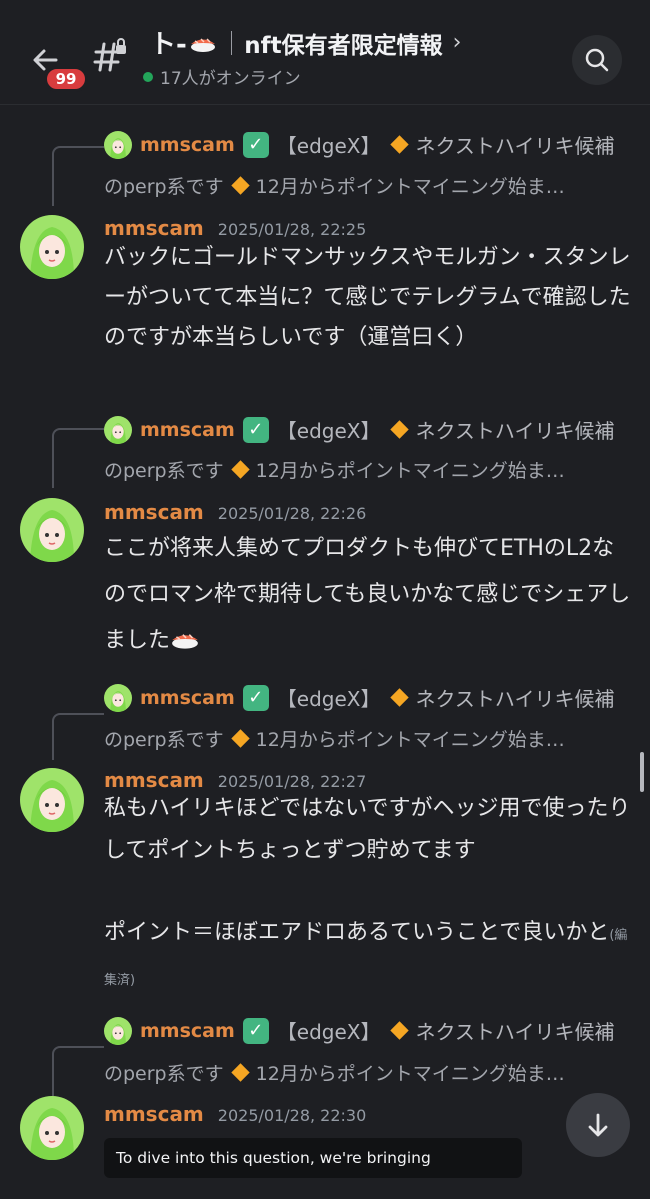  What do you see at coordinates (457, 42) in the screenshot?
I see `chevron-right-icon: ›` at bounding box center [457, 42].